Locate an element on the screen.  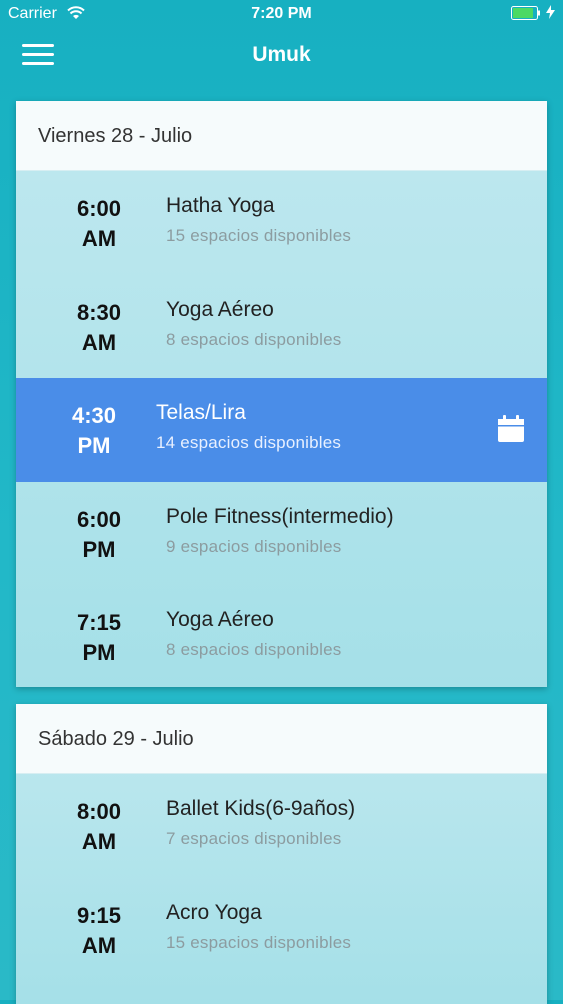
status-time: 7:20 PM is located at coordinates (281, 13).